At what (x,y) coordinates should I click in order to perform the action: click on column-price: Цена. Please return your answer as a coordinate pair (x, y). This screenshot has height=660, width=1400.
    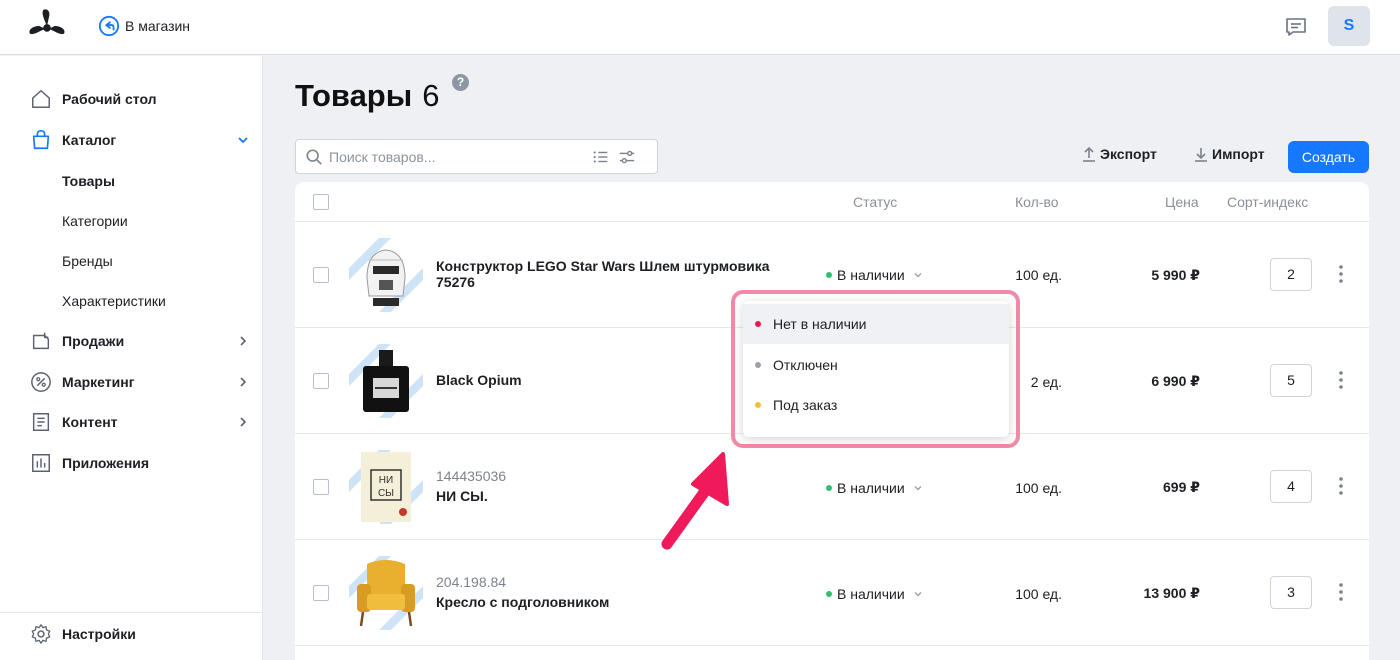
    Looking at the image, I should click on (1182, 202).